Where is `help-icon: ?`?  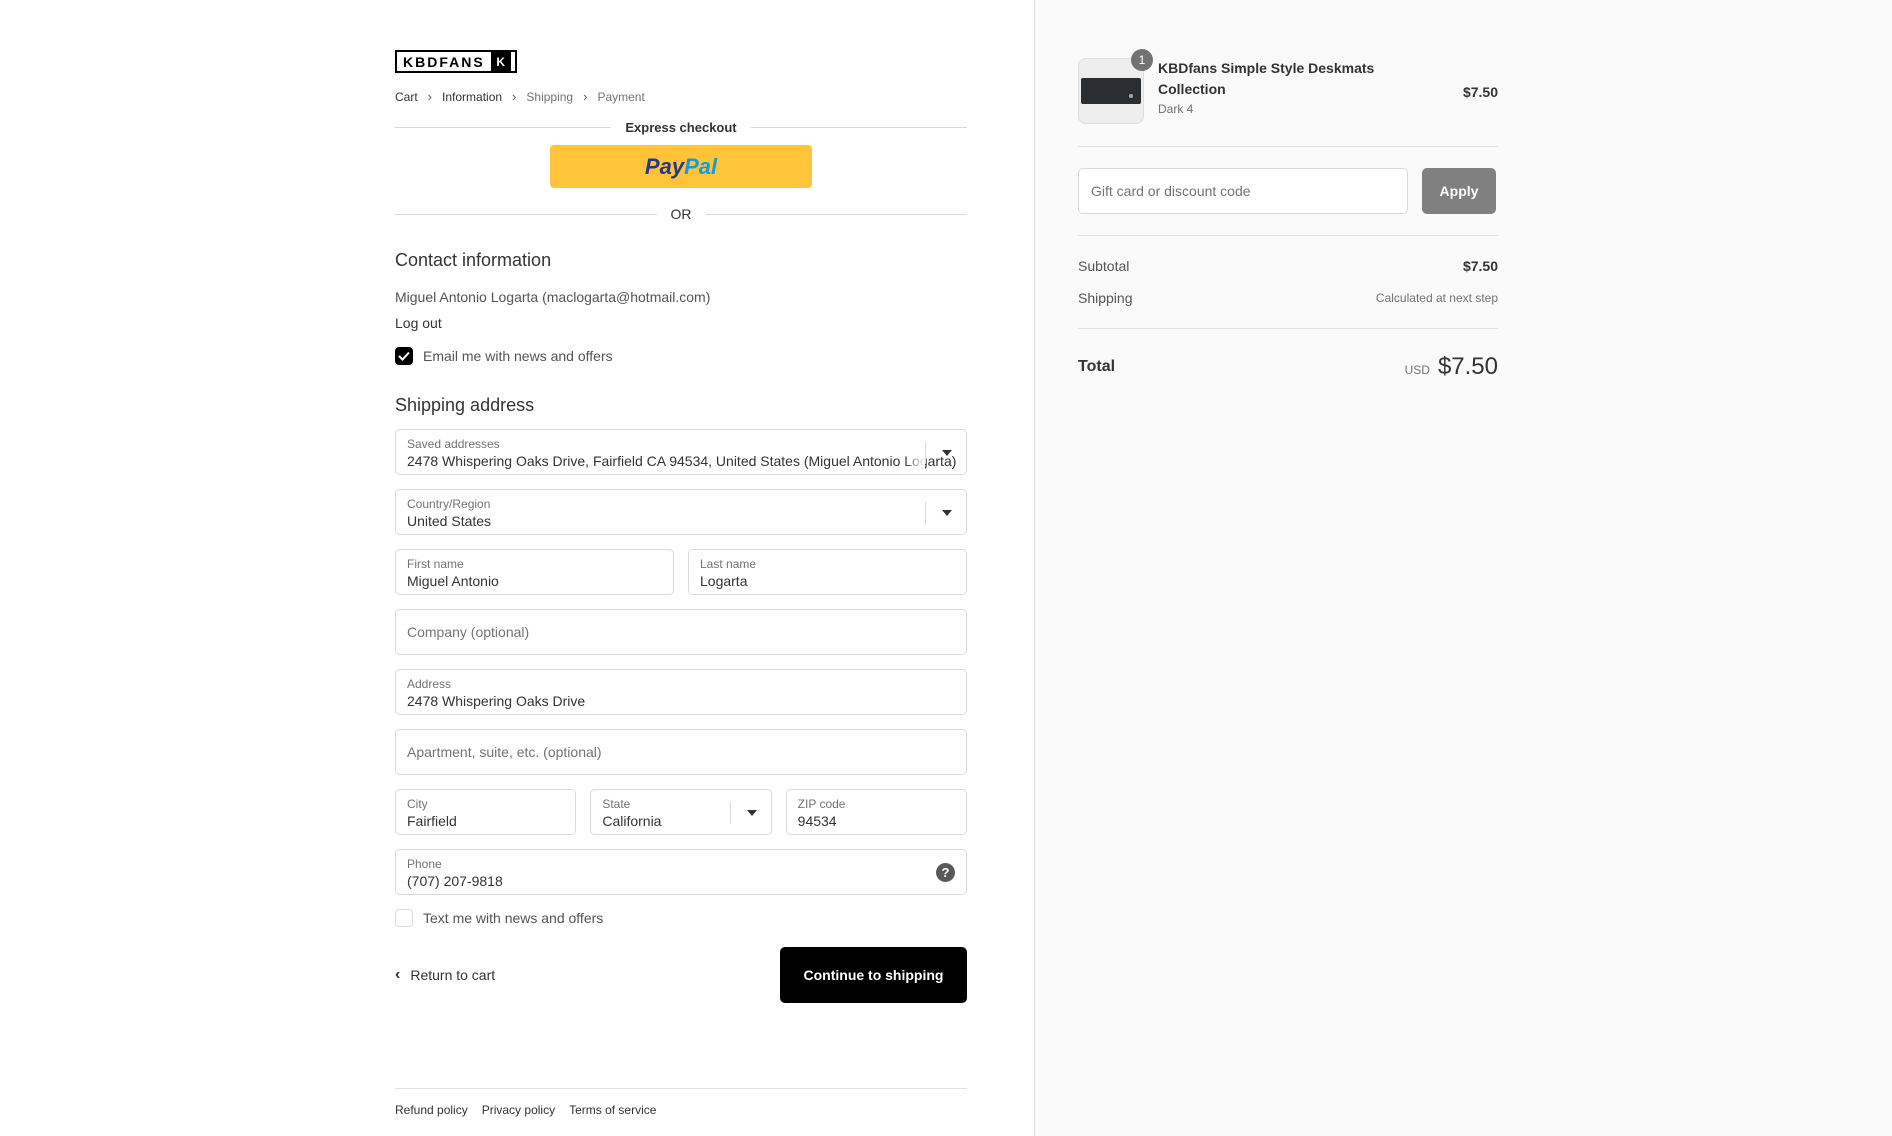 help-icon: ? is located at coordinates (945, 872).